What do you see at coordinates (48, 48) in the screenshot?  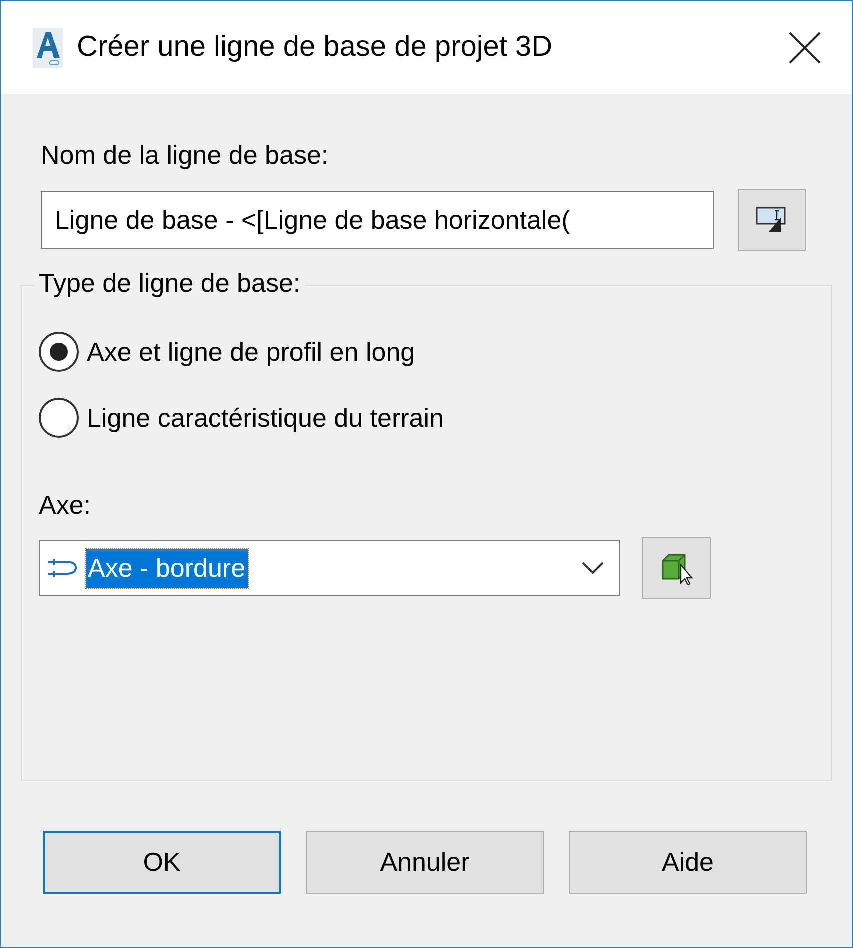 I see `app-logo-icon` at bounding box center [48, 48].